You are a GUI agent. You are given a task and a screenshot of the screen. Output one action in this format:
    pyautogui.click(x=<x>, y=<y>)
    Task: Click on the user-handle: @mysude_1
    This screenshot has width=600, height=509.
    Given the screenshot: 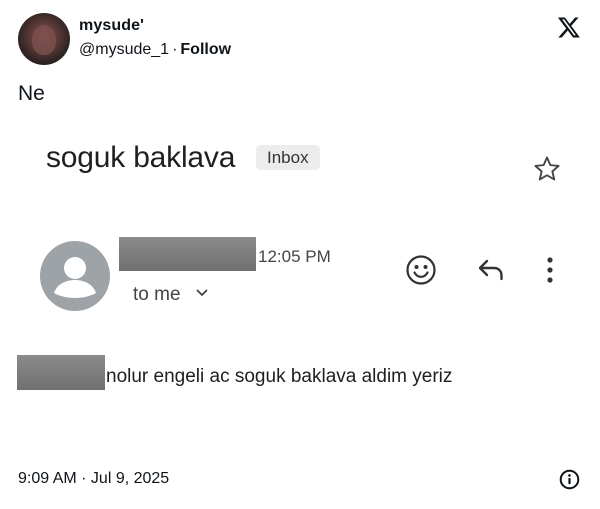 What is the action you would take?
    pyautogui.click(x=124, y=49)
    